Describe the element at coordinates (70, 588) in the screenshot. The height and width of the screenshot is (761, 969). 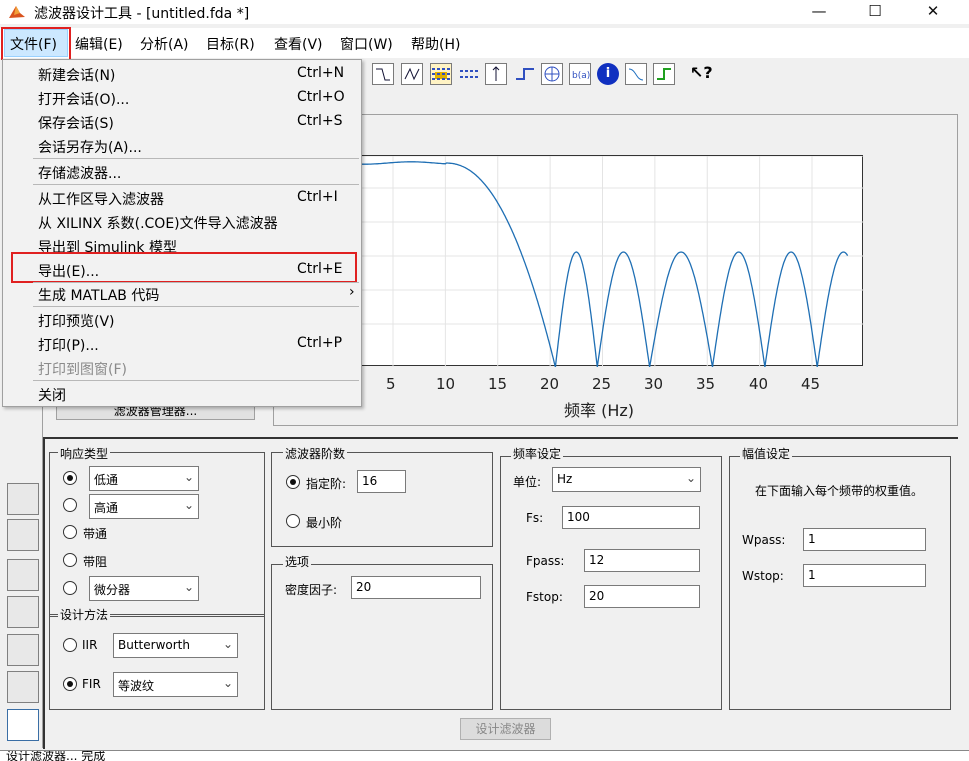
I see `differentiator-radio` at that location.